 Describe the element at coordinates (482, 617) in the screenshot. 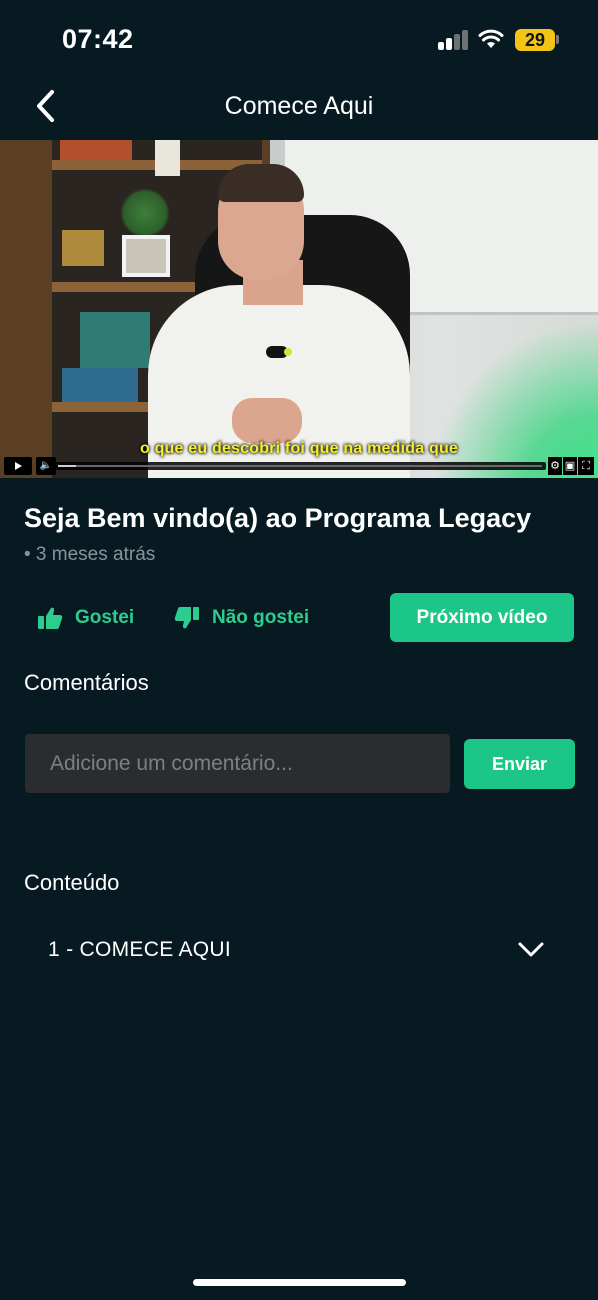

I see `next-video-button: Próximo vídeo` at that location.